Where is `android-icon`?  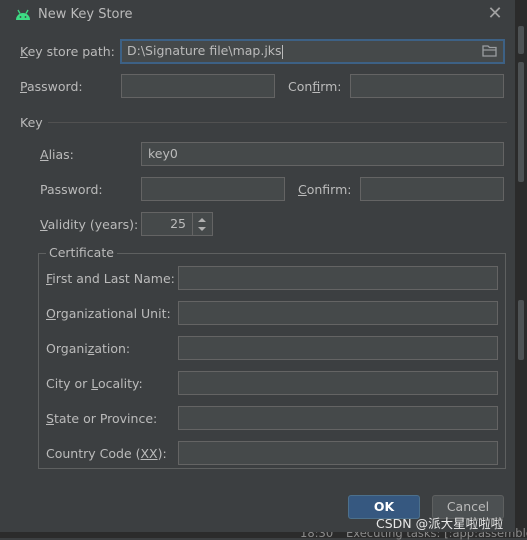 android-icon is located at coordinates (23, 14).